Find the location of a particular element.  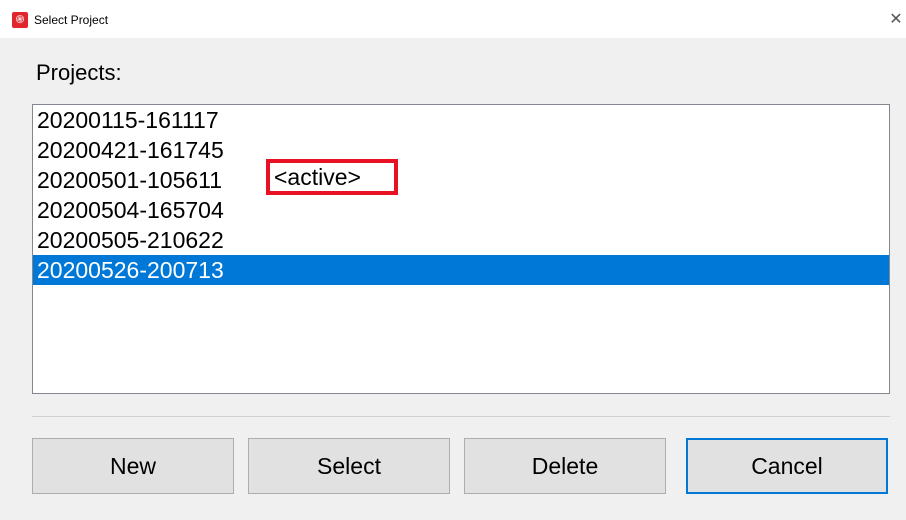

projects-label: Projects: is located at coordinates (79, 72).